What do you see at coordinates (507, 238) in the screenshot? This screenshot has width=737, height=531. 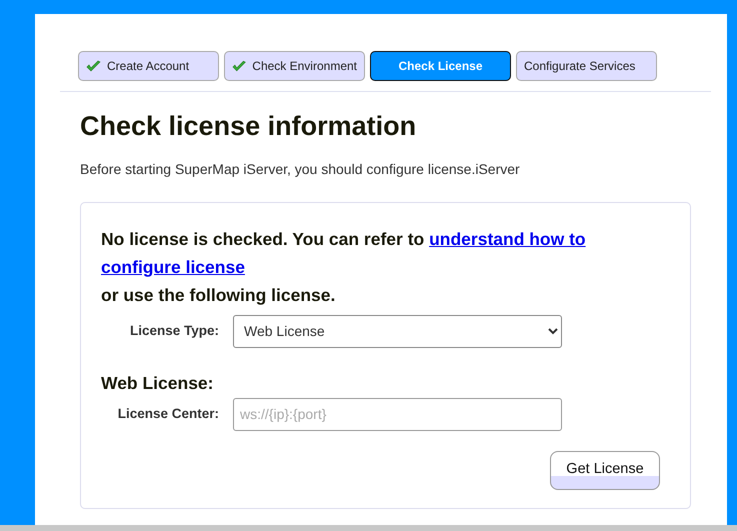 I see `help-link: understand how to` at bounding box center [507, 238].